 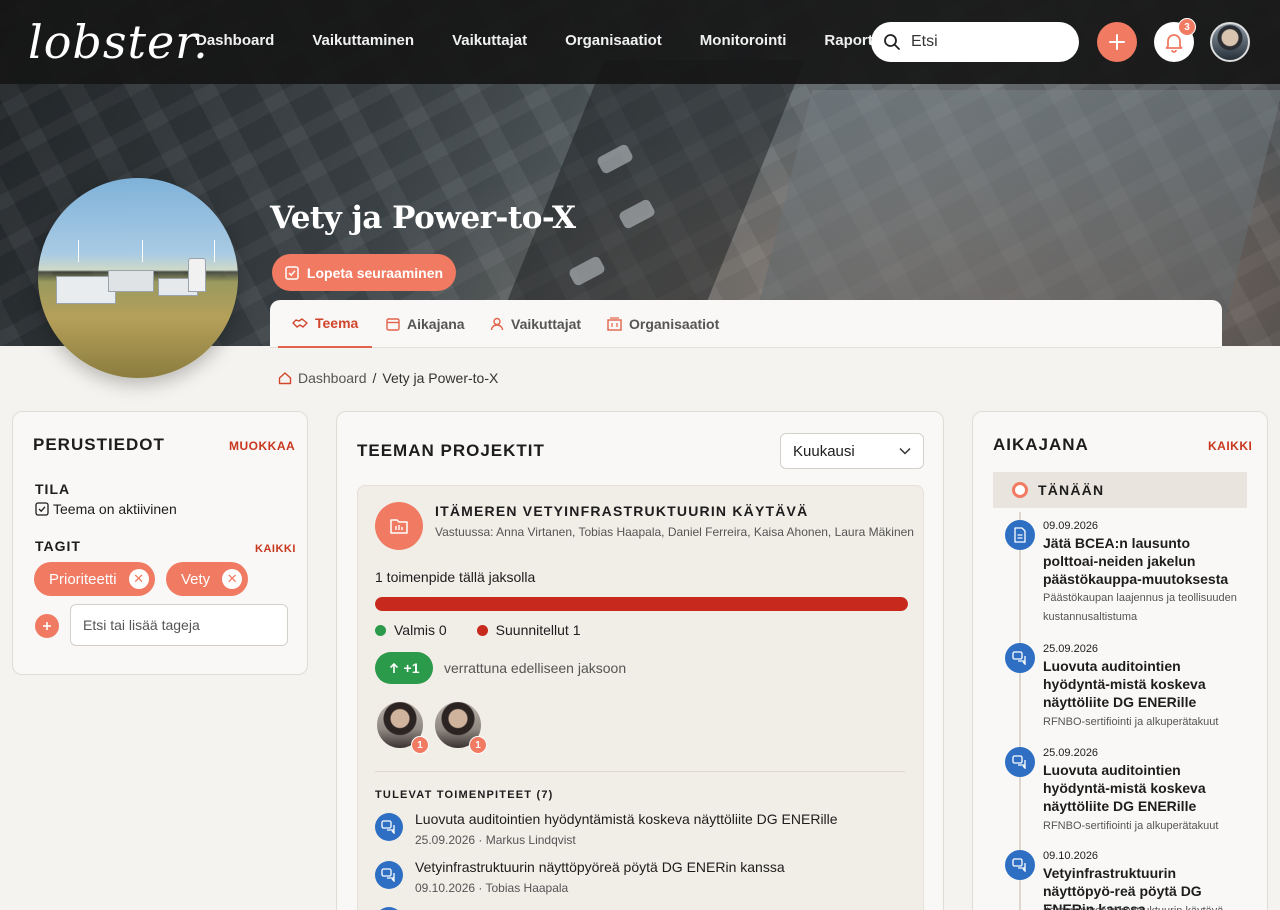 What do you see at coordinates (138, 278) in the screenshot?
I see `theme-photo` at bounding box center [138, 278].